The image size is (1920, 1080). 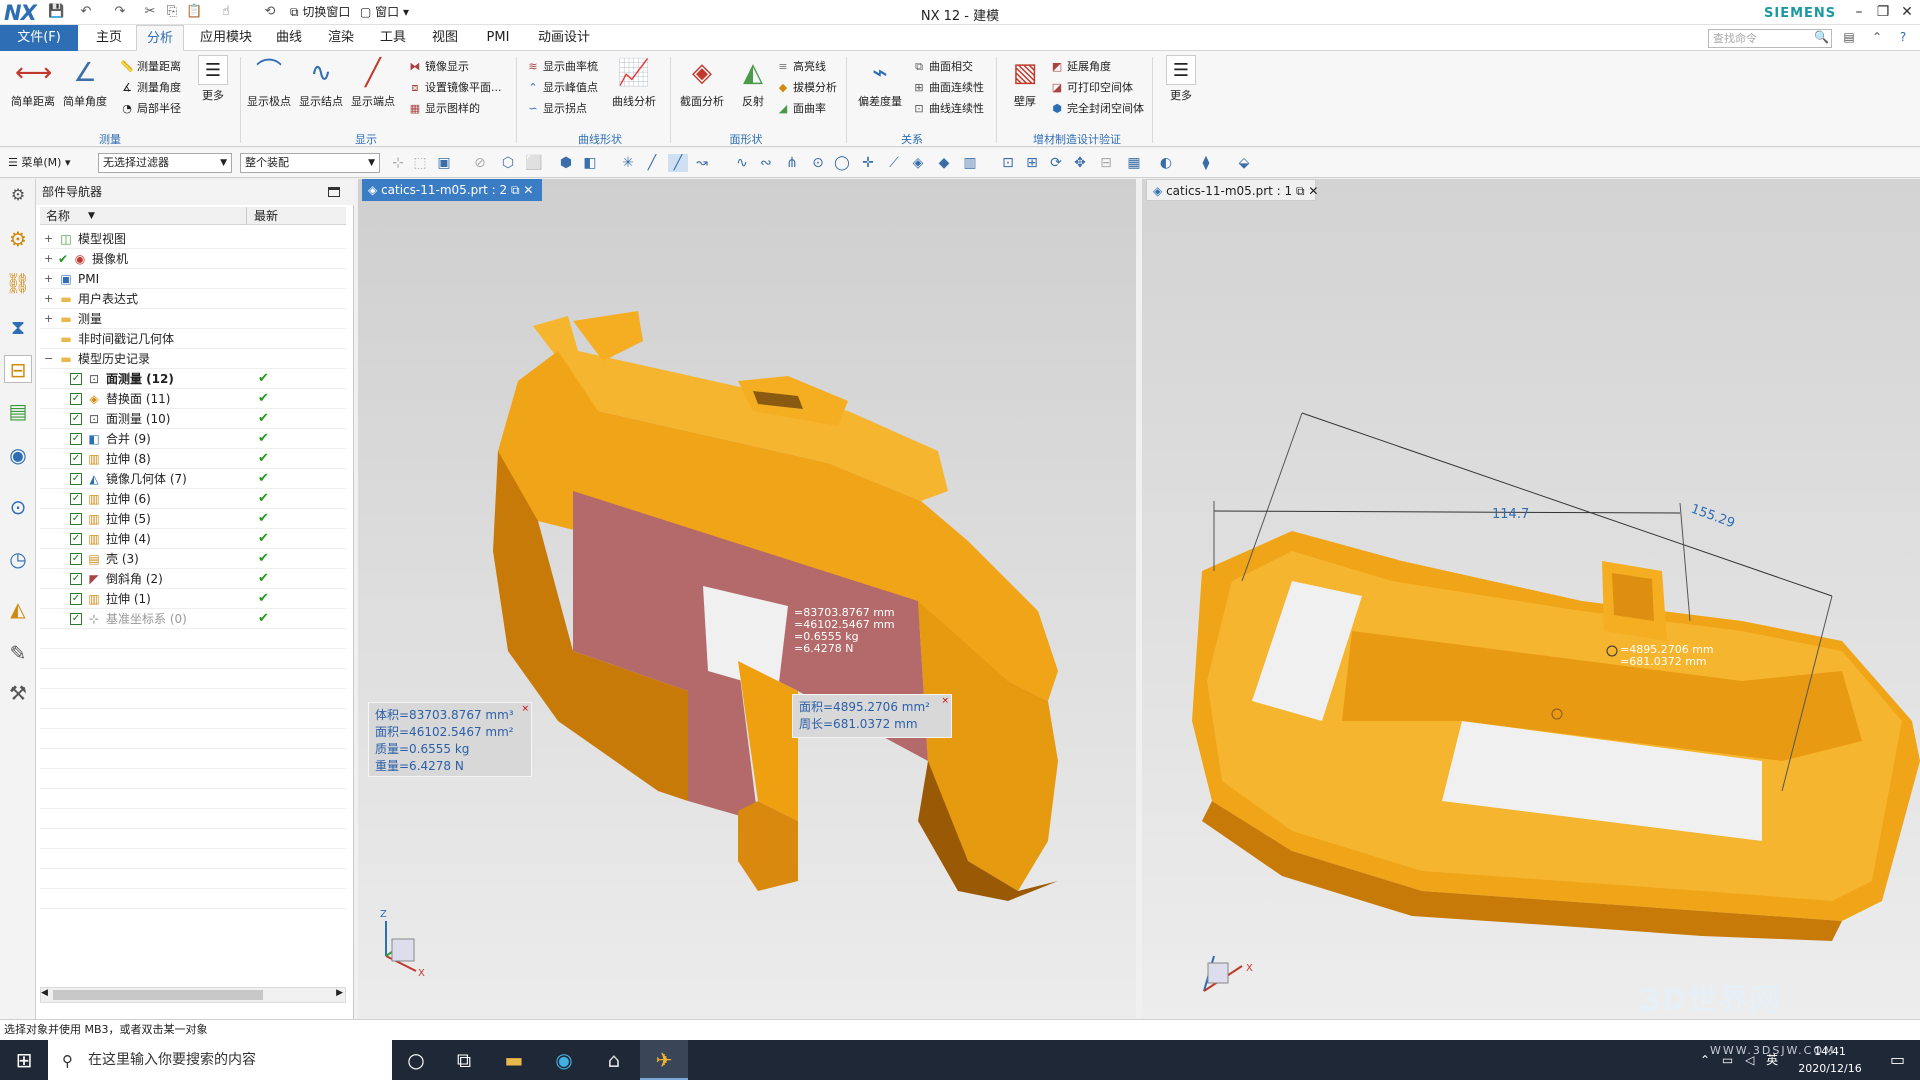 I want to click on snap-points-icon: ✳, so click(x=628, y=163).